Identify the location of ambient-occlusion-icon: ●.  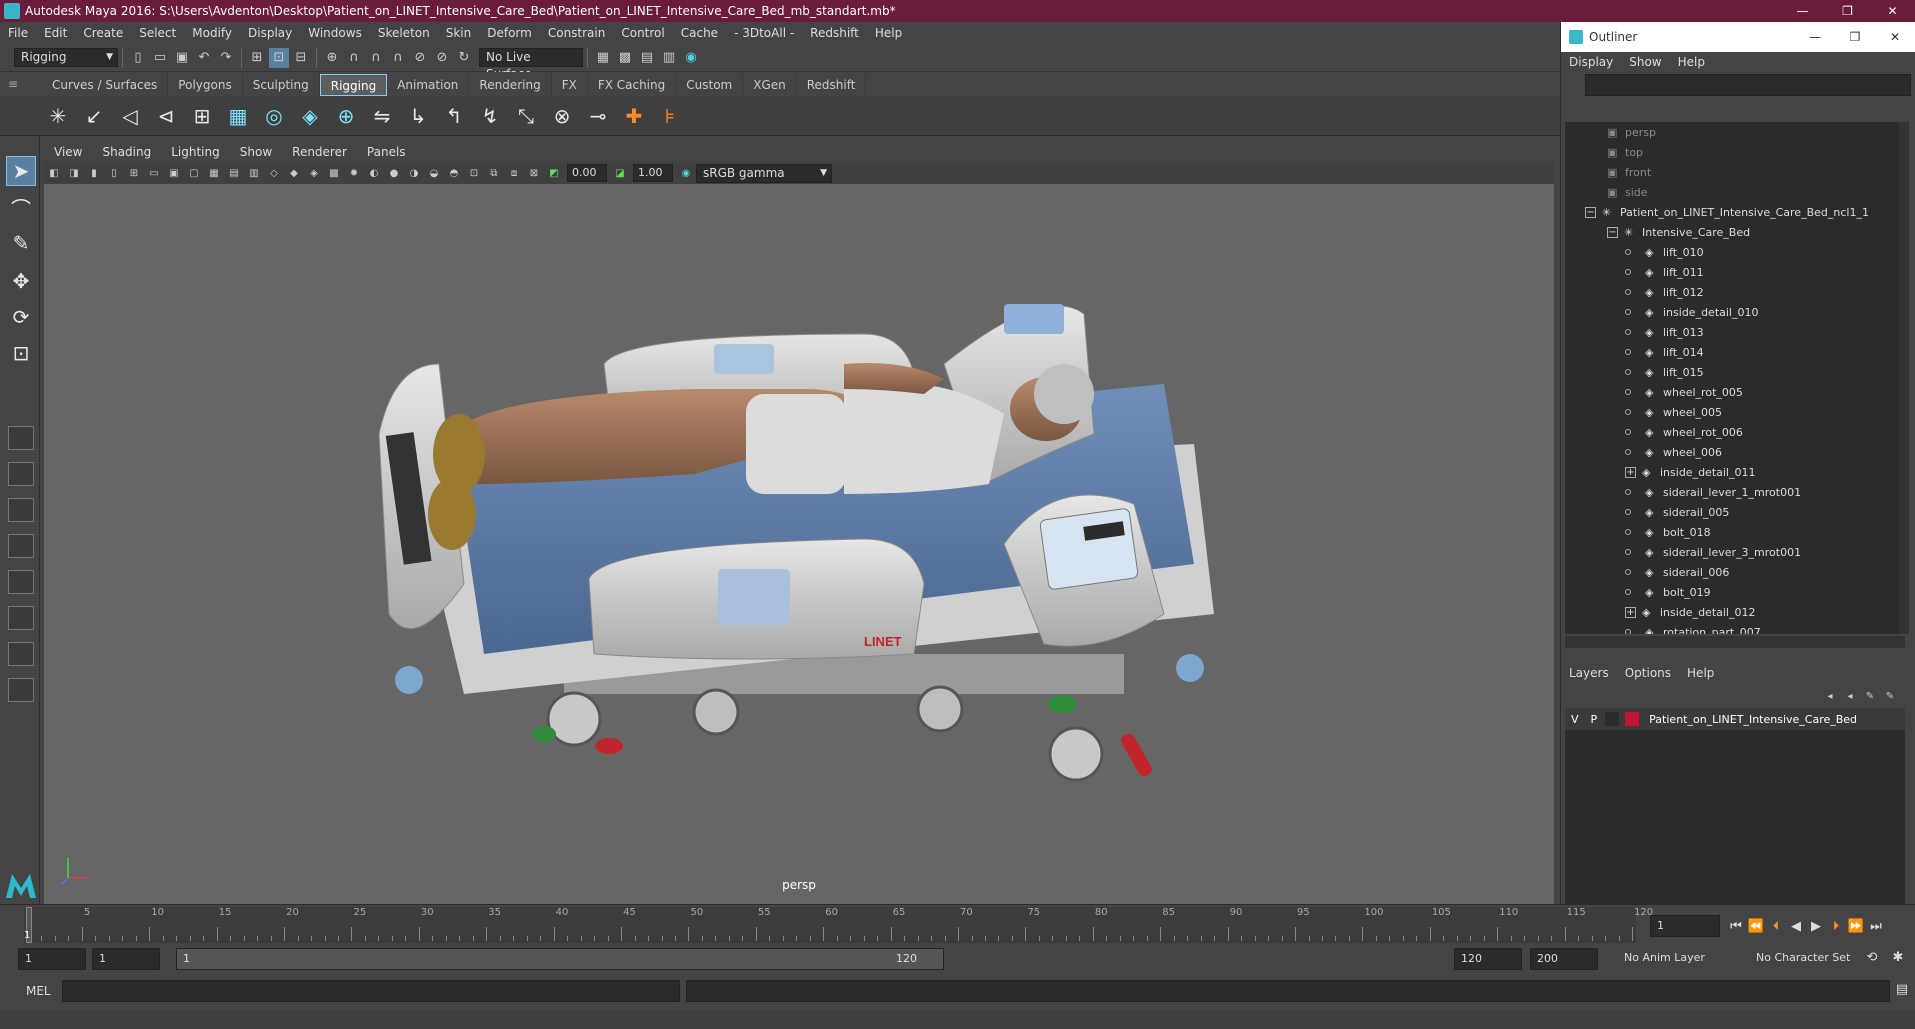
(394, 173).